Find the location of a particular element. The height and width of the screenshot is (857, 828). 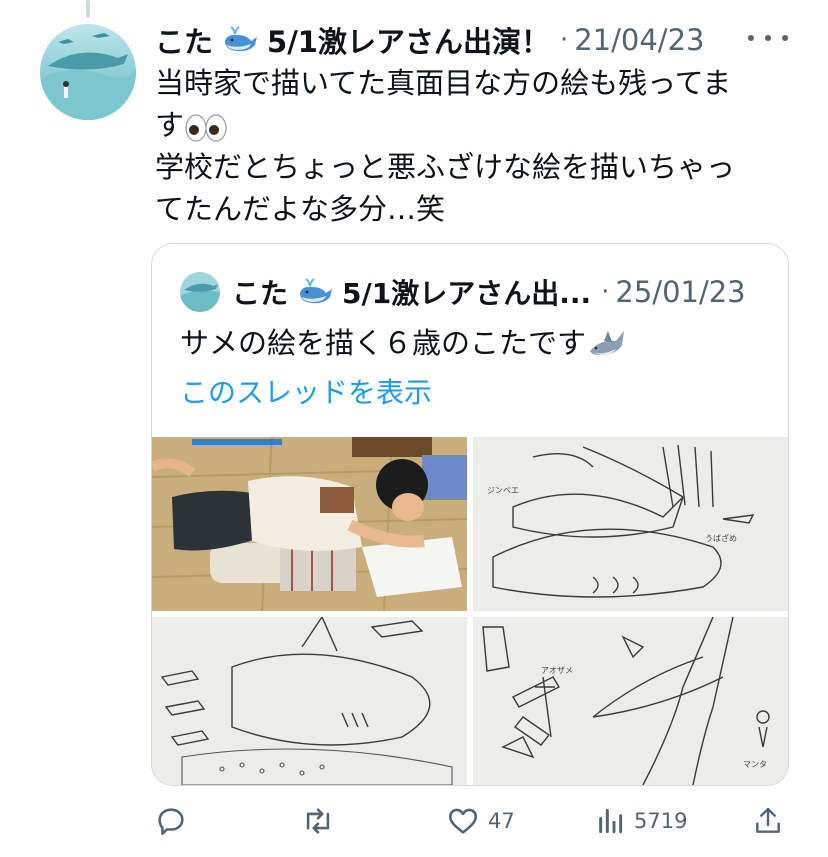

views-button: 5719 is located at coordinates (640, 821).